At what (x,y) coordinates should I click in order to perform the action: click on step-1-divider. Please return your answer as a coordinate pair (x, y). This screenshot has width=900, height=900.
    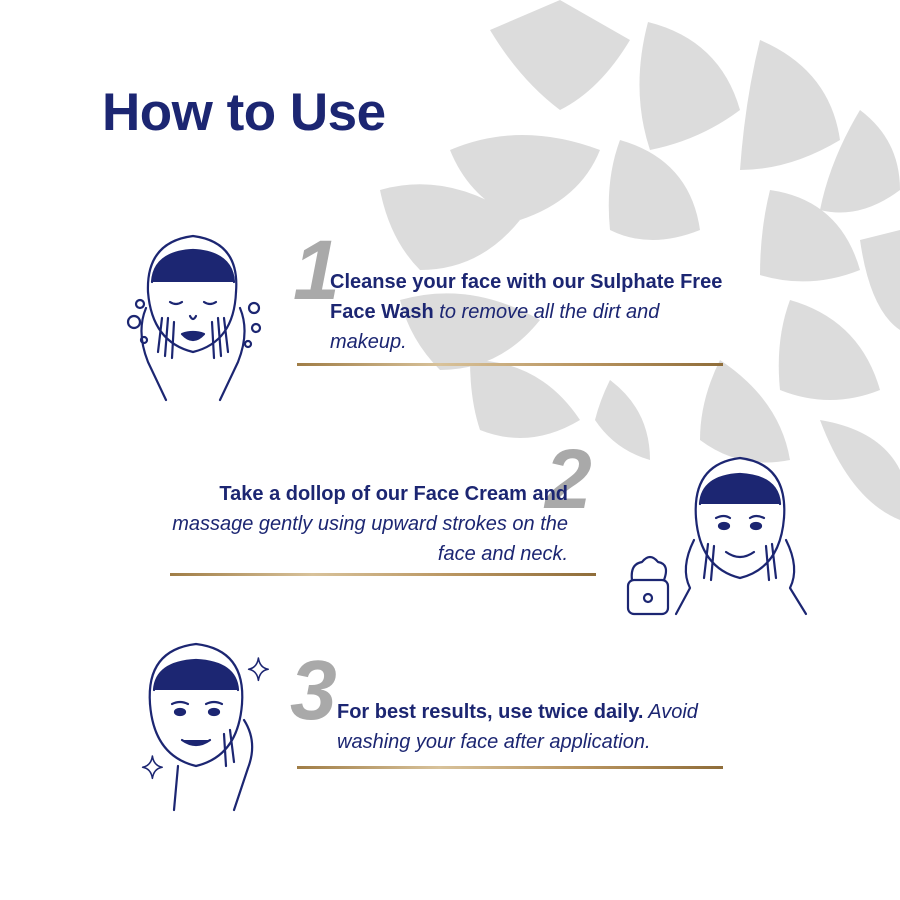
    Looking at the image, I should click on (510, 364).